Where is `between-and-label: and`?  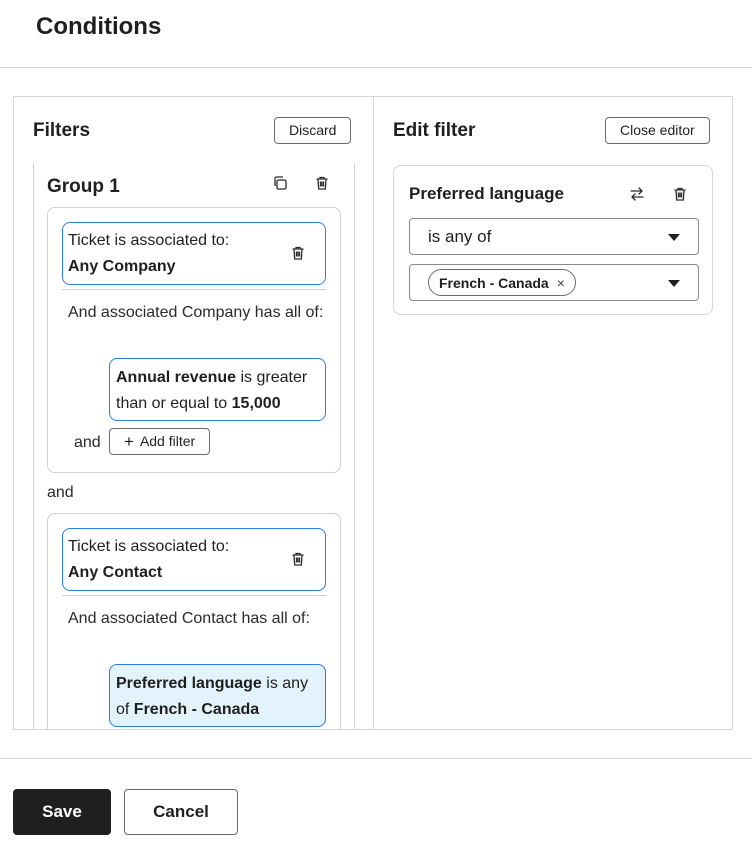 between-and-label: and is located at coordinates (60, 492).